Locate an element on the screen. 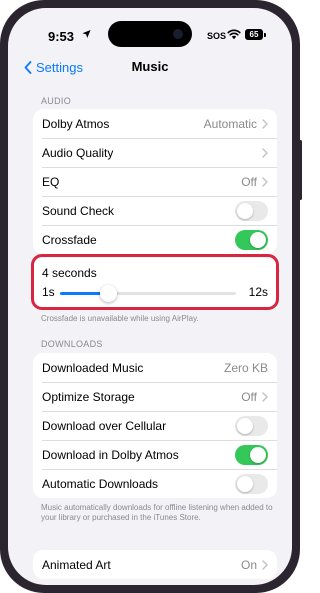 The height and width of the screenshot is (593, 320). download-cellular-toggle is located at coordinates (251, 425).